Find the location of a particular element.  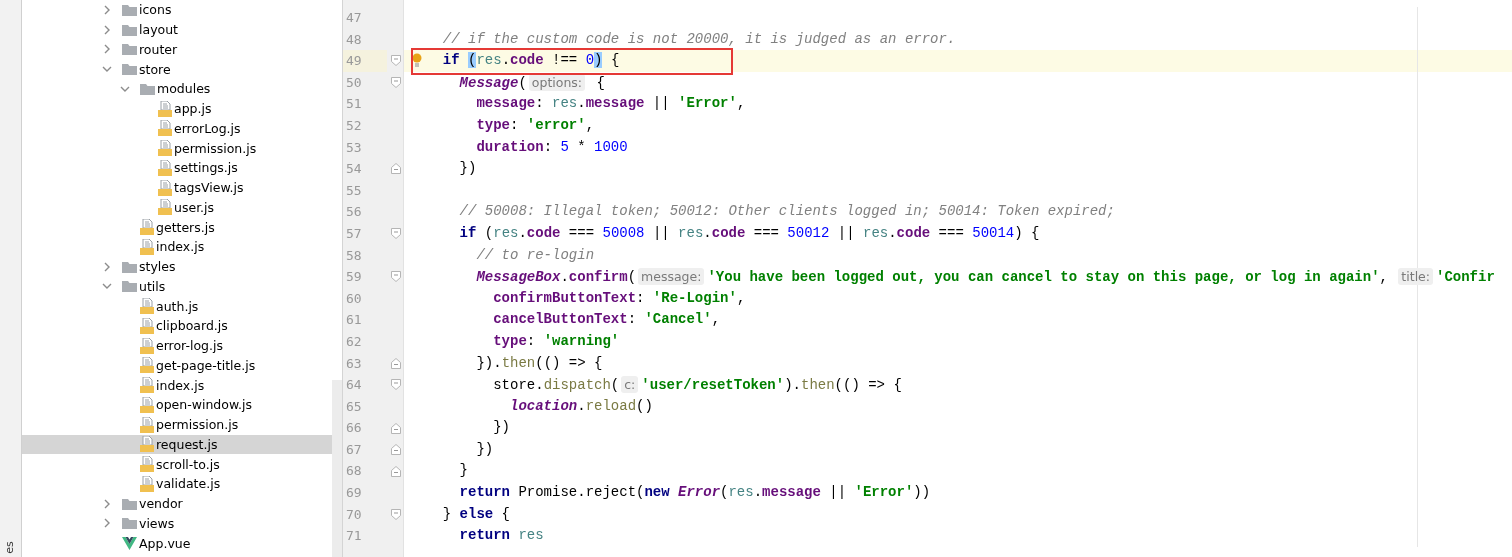

line-number: 69 is located at coordinates (354, 493).